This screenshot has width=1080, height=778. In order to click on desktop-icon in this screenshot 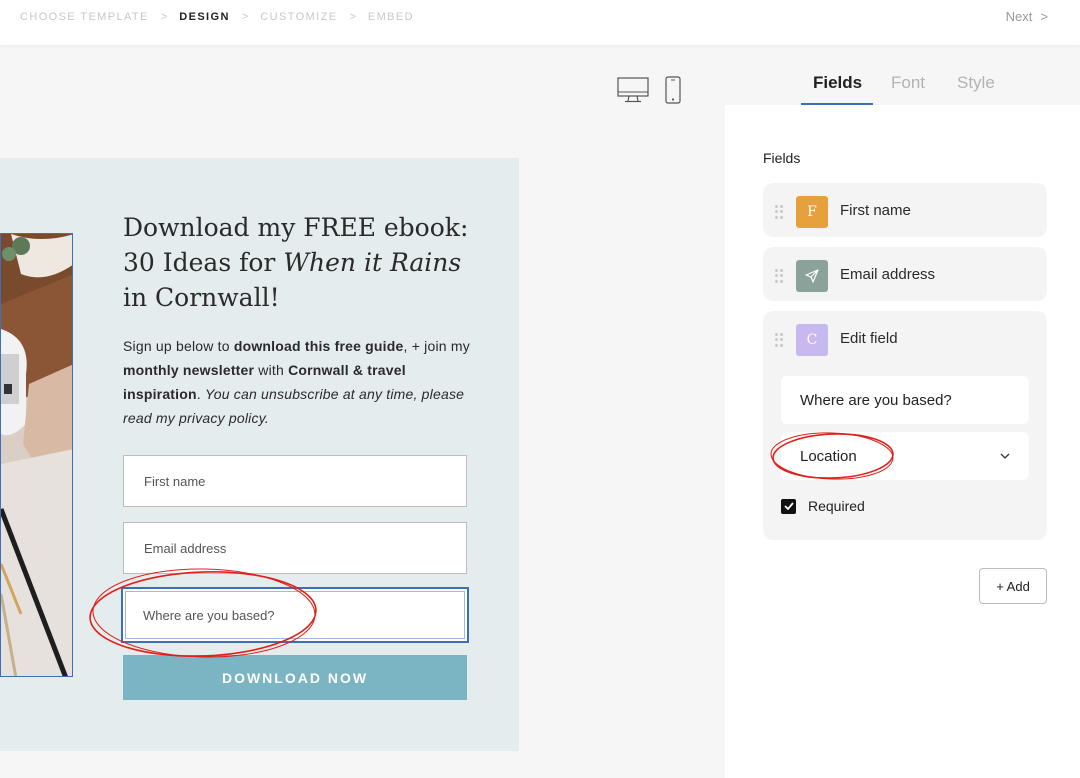, I will do `click(633, 90)`.